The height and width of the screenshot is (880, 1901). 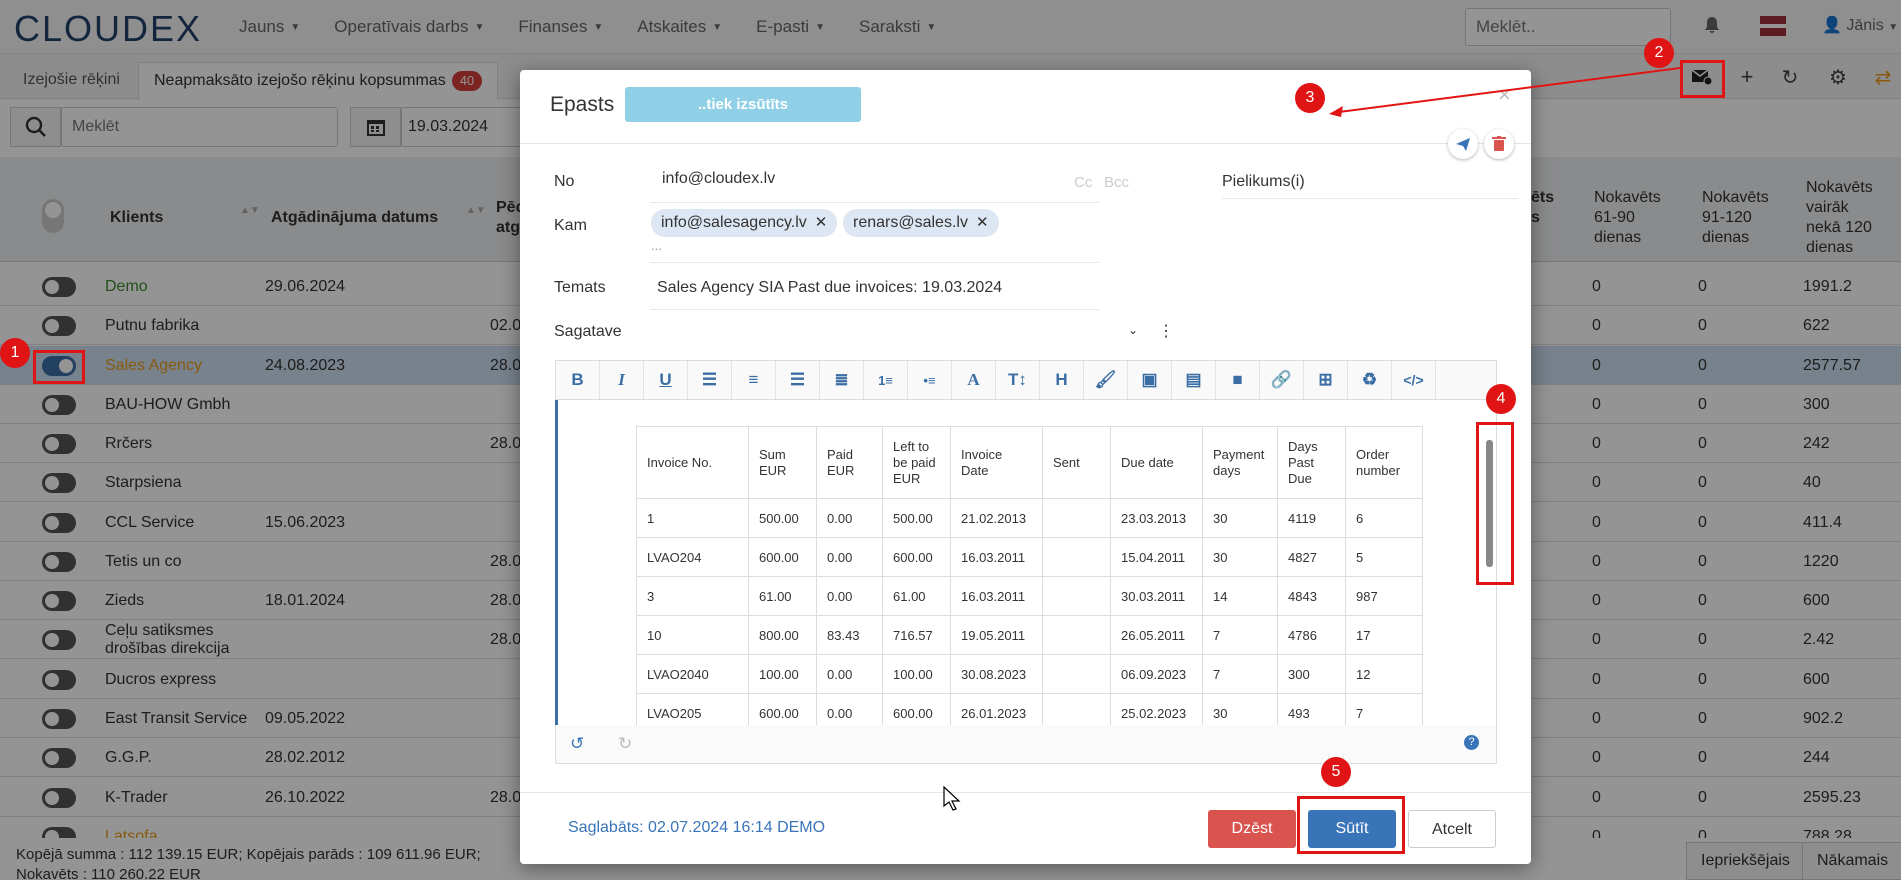 What do you see at coordinates (578, 380) in the screenshot?
I see `bold-icon: B` at bounding box center [578, 380].